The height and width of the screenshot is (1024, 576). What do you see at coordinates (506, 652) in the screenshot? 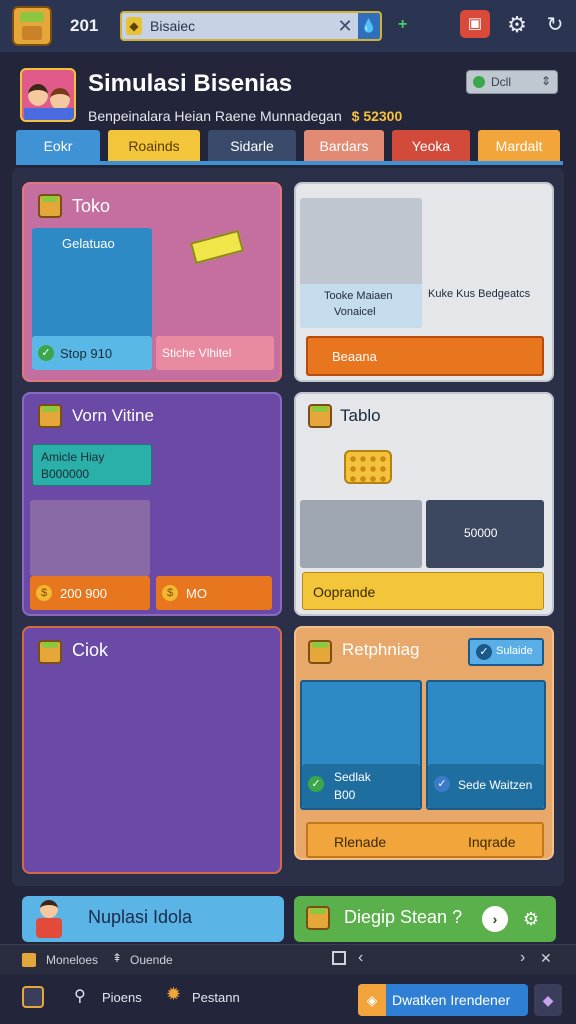
I see `status-badge: ✓ Sulaide` at bounding box center [506, 652].